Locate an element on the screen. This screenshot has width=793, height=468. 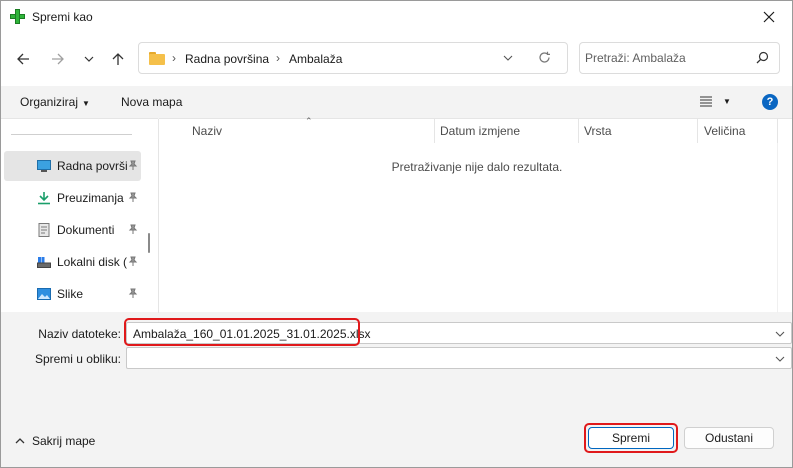
command-bar: Organiziraj ▼ Nova mapa ▼ ? is located at coordinates (396, 102).